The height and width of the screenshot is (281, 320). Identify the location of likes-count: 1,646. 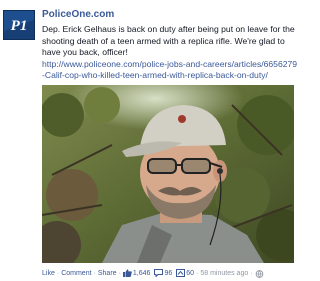
(141, 273).